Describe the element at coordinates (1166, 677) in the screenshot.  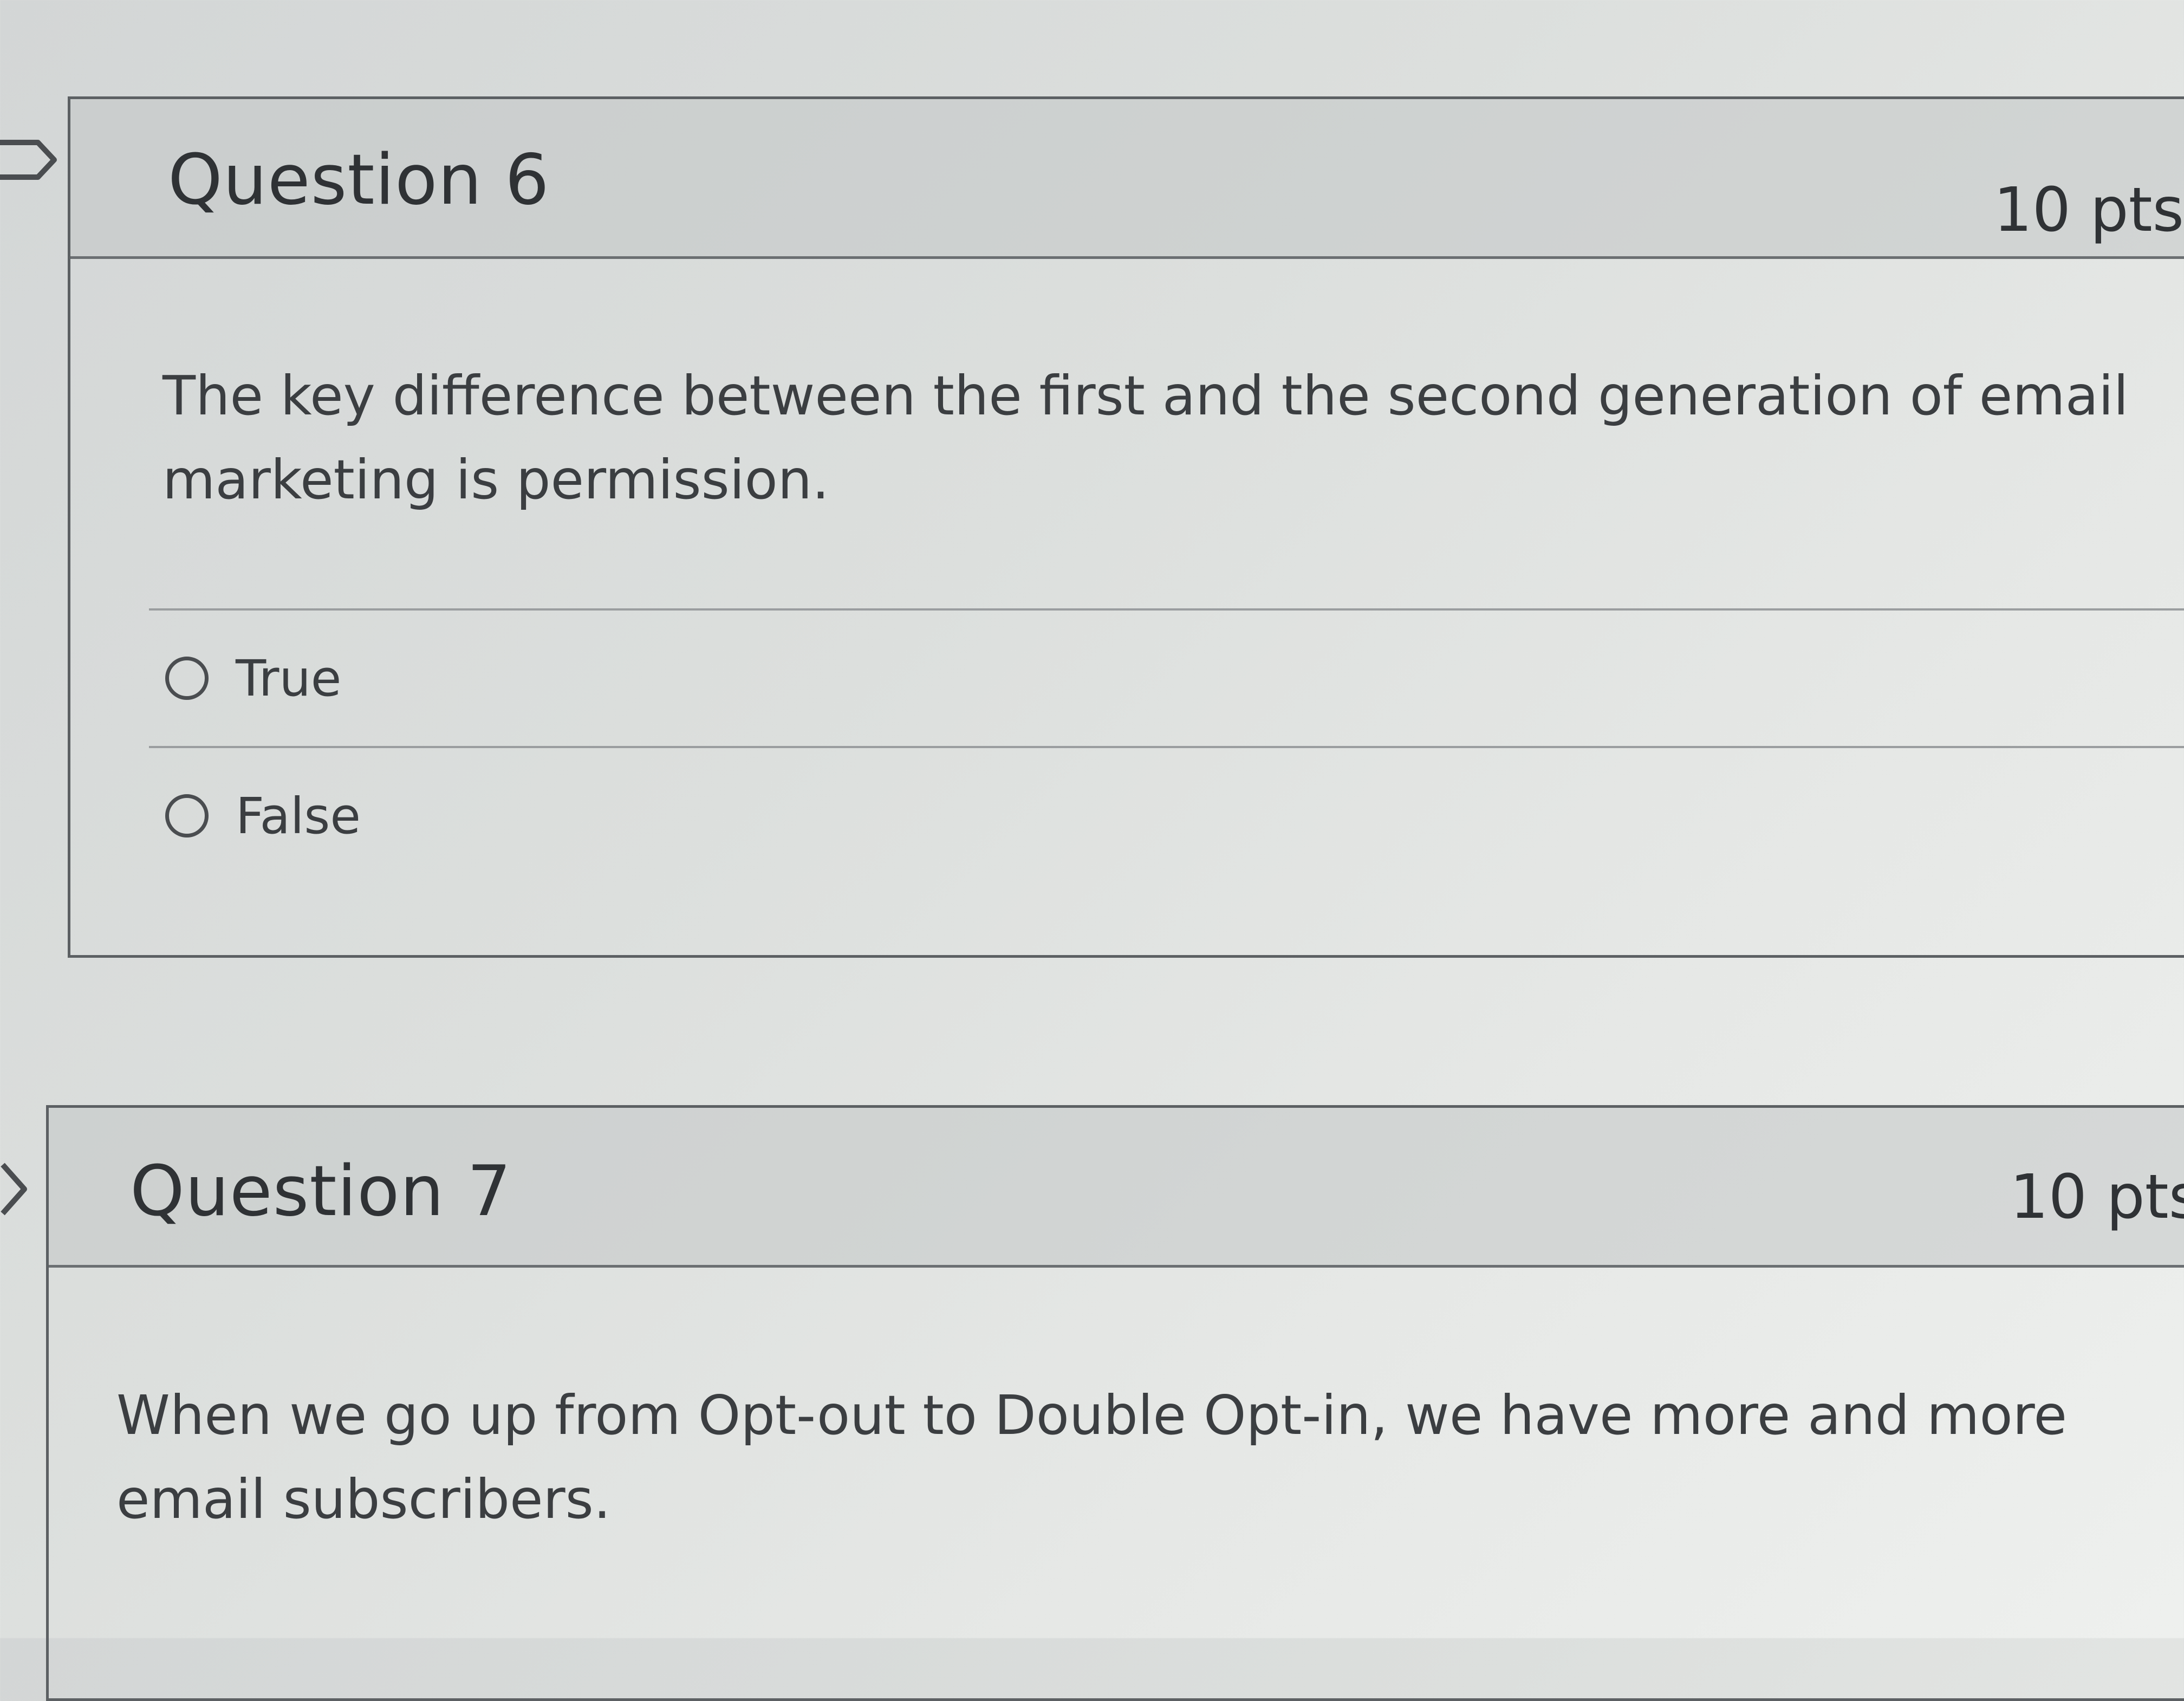
I see `answer-option-true: True` at that location.